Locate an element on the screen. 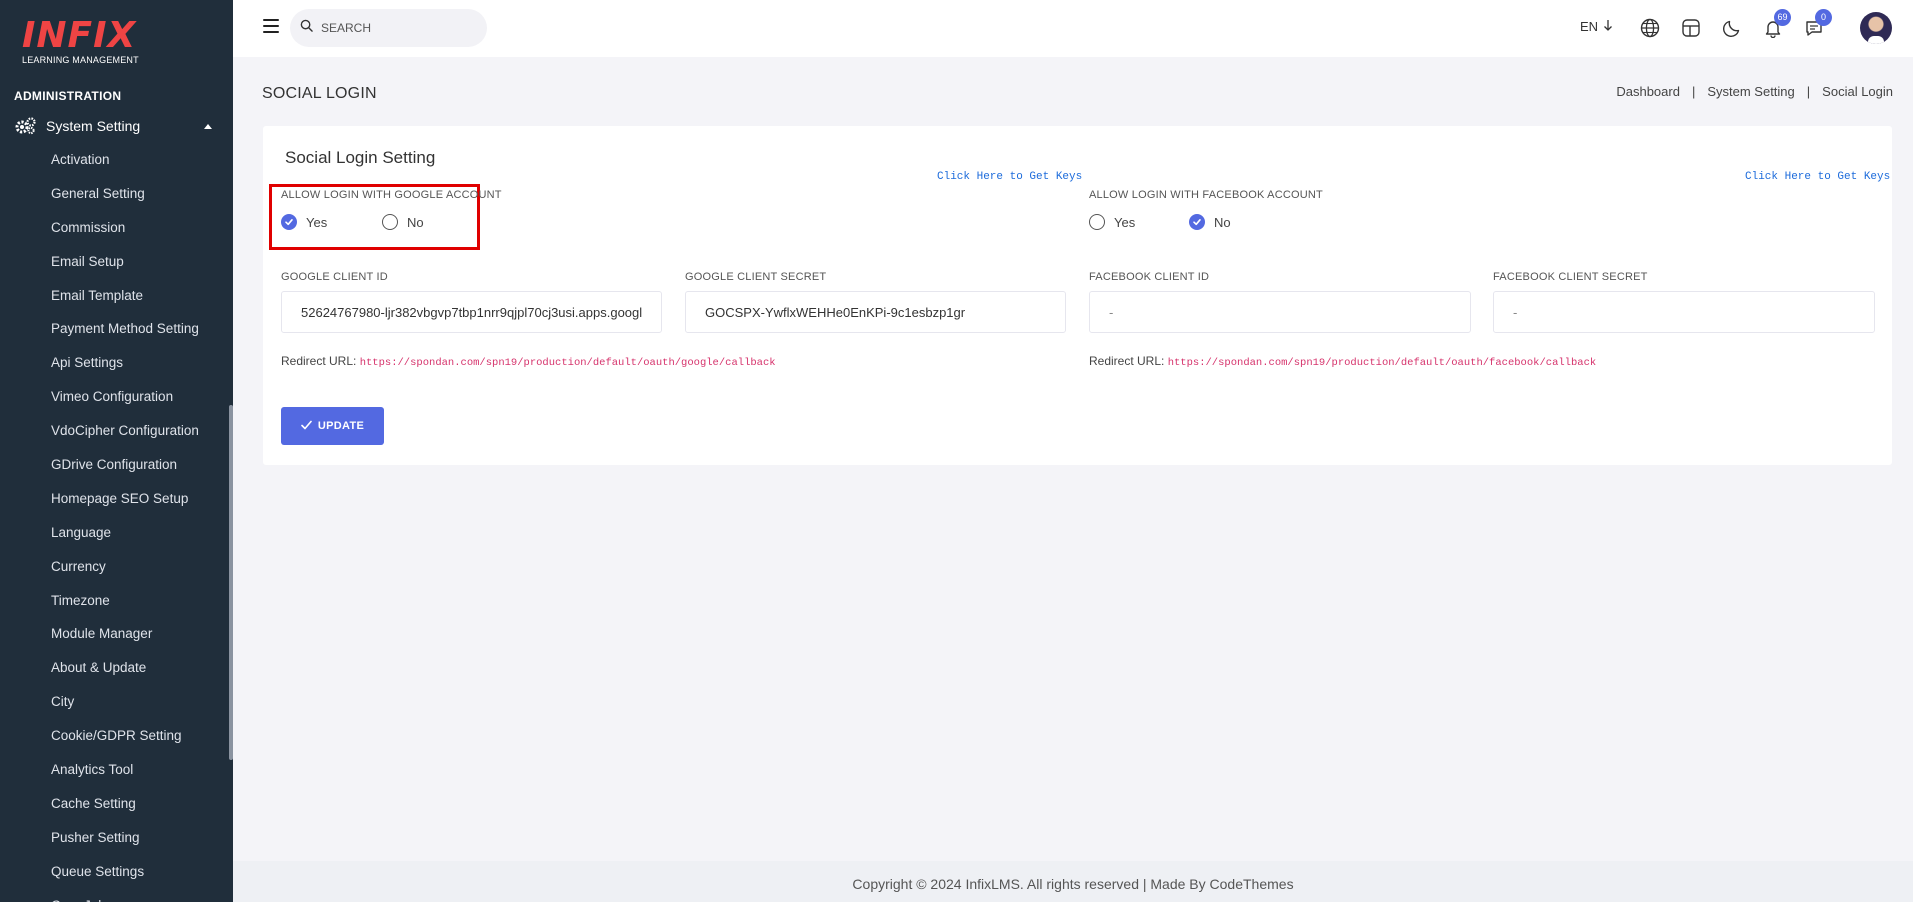 This screenshot has width=1913, height=902. facebook-radio-no: No is located at coordinates (1210, 222).